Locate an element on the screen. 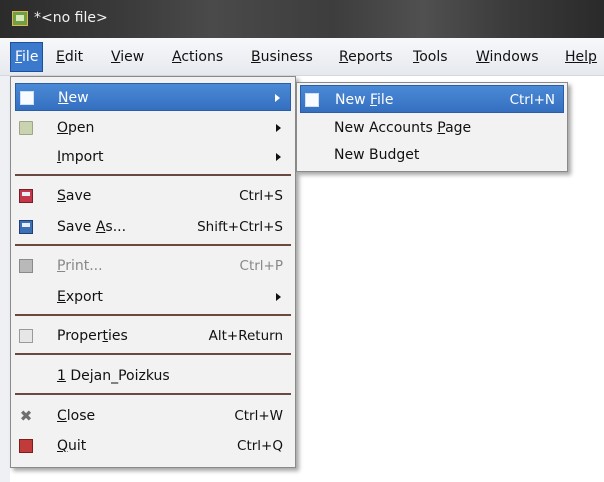  menu-tools: Tools is located at coordinates (430, 57).